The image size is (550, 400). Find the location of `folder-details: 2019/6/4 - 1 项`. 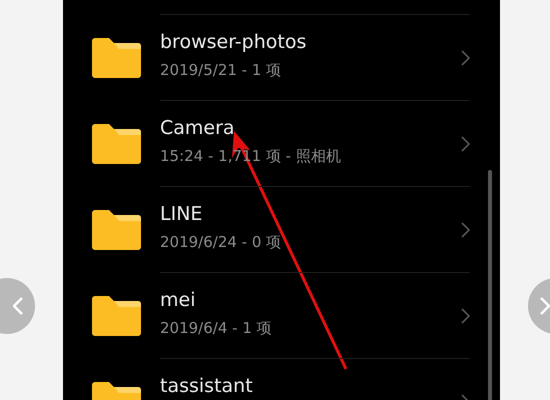

folder-details: 2019/6/4 - 1 项 is located at coordinates (216, 328).